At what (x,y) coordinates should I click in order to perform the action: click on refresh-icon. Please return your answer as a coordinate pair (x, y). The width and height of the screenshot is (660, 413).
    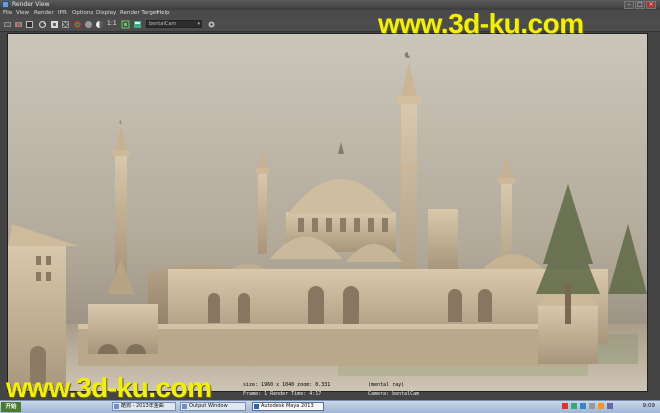
    Looking at the image, I should click on (42, 24).